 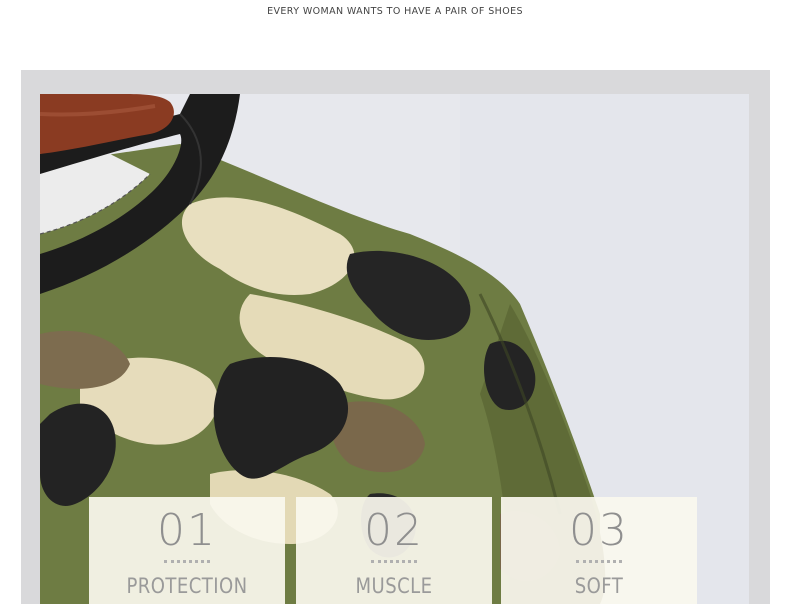 I want to click on feature-label: SOFT, so click(x=599, y=586).